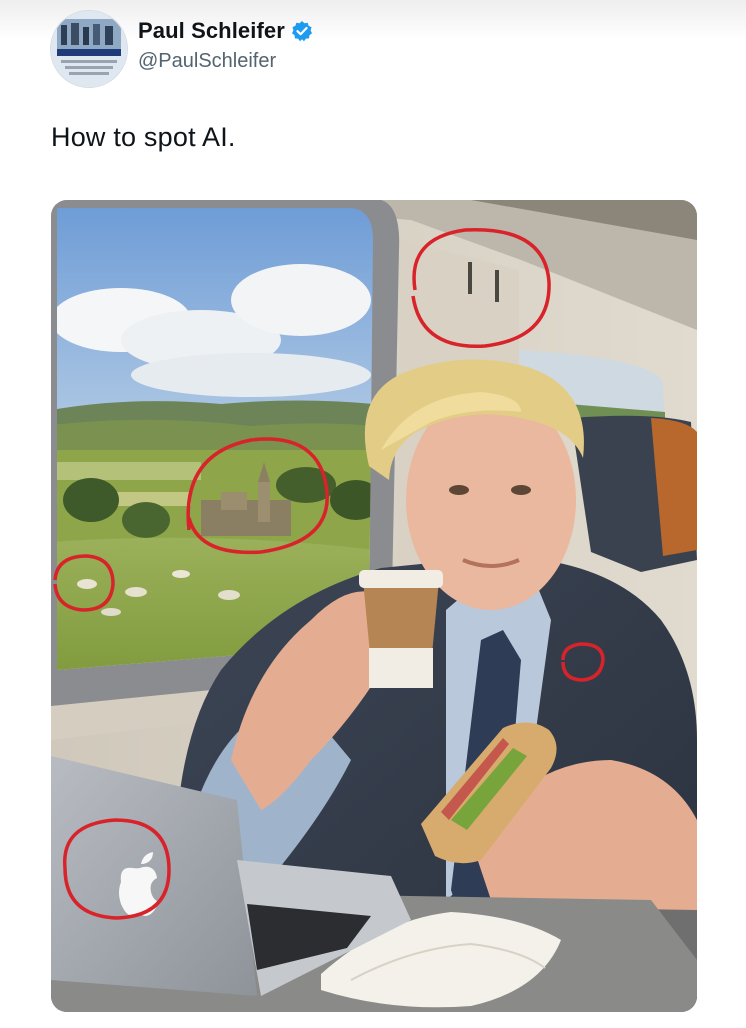 The width and height of the screenshot is (746, 1028). What do you see at coordinates (89, 49) in the screenshot?
I see `avatar` at bounding box center [89, 49].